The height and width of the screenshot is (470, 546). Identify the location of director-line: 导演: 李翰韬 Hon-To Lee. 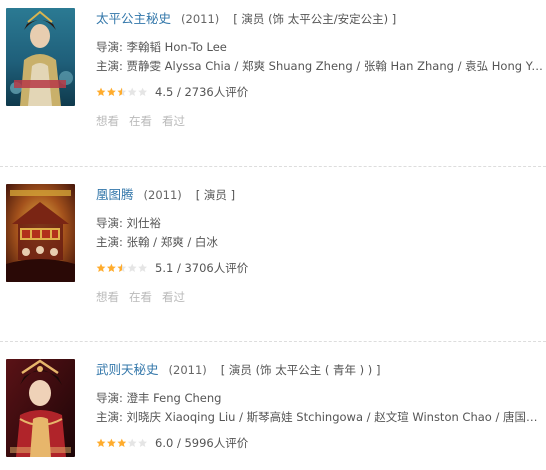
(161, 47).